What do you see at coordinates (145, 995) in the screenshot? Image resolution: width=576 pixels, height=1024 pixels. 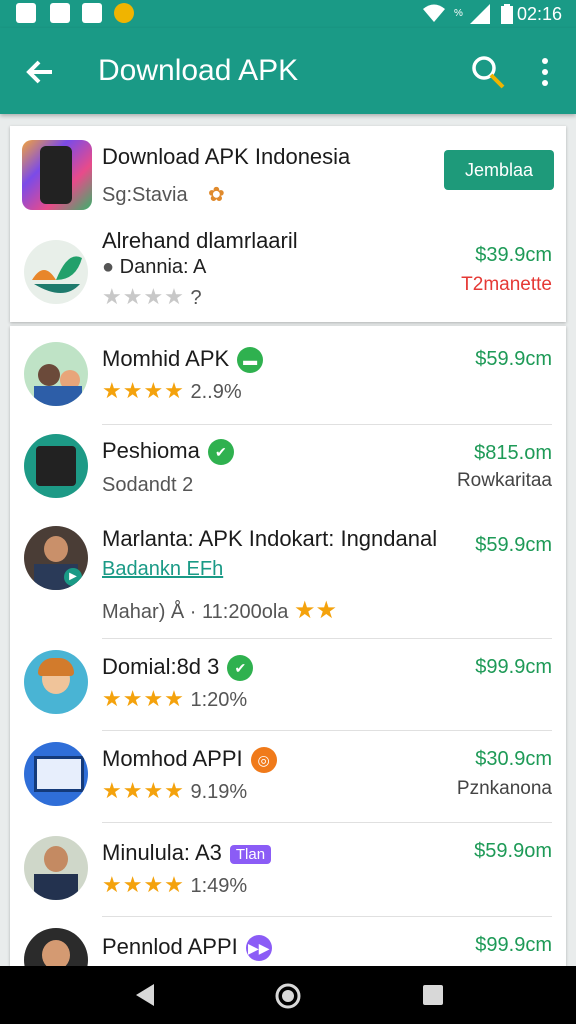 I see `back-nav-icon` at bounding box center [145, 995].